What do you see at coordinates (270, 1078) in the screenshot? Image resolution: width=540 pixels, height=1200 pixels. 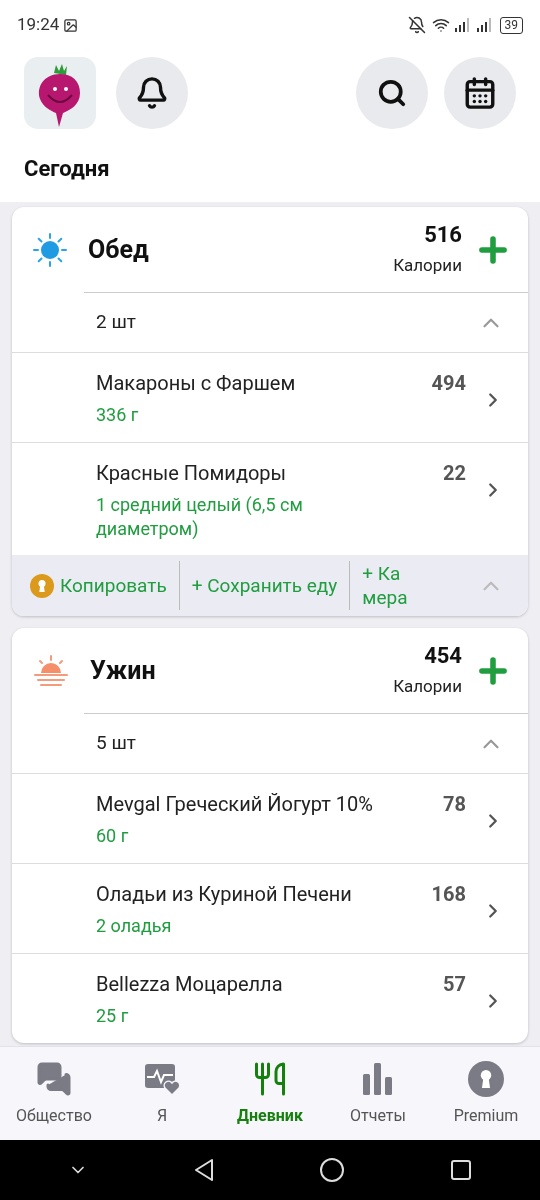 I see `fork-knife-icon` at bounding box center [270, 1078].